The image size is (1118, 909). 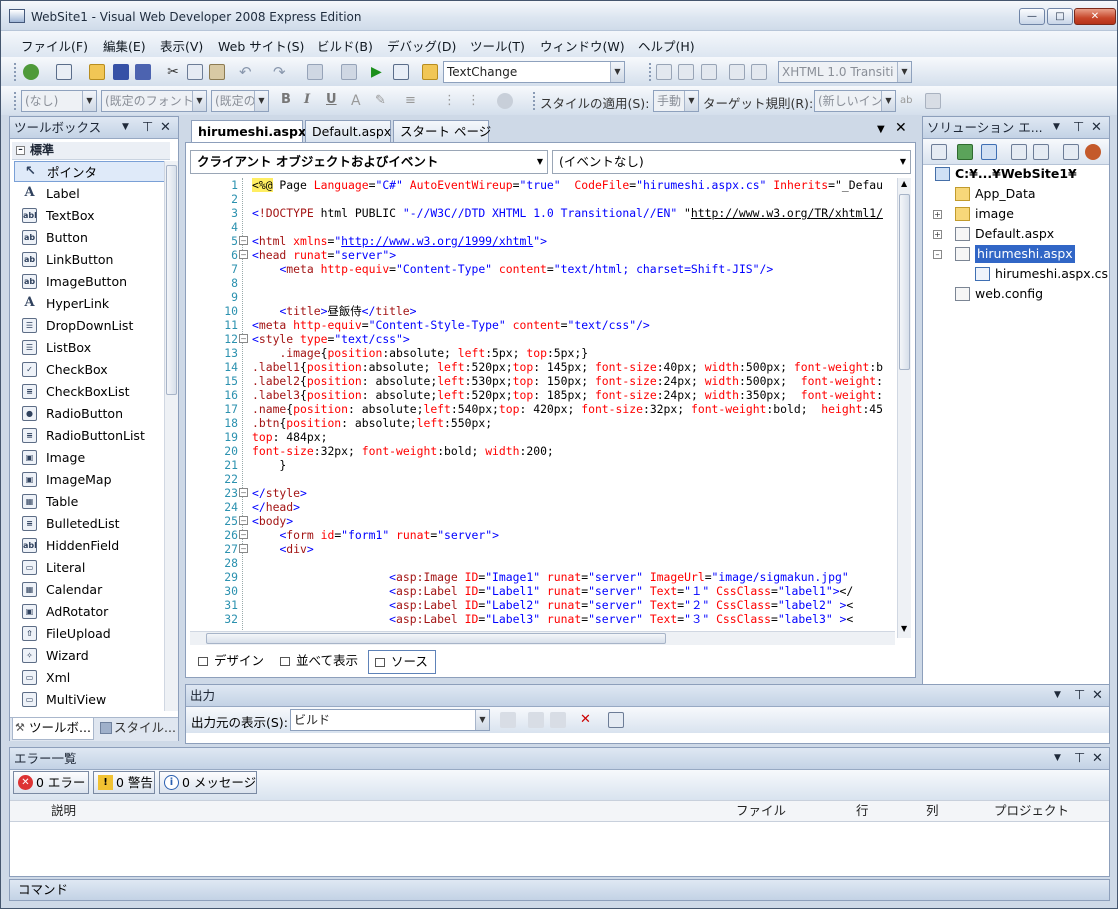 What do you see at coordinates (121, 72) in the screenshot?
I see `save-icon` at bounding box center [121, 72].